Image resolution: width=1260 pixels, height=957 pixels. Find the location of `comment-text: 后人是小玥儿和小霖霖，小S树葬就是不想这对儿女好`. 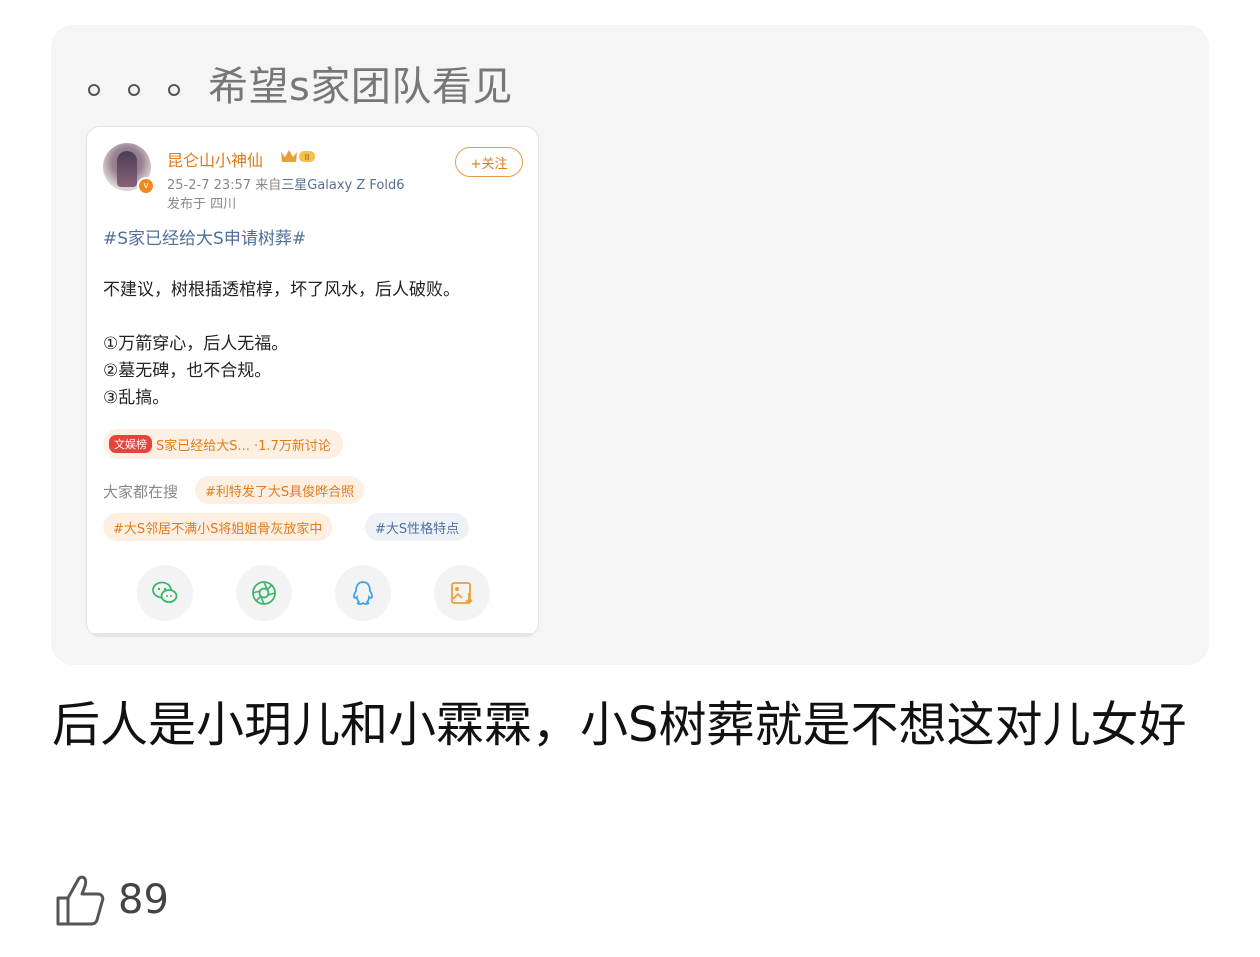

comment-text: 后人是小玥儿和小霖霖，小S树葬就是不想这对儿女好 is located at coordinates (619, 725).